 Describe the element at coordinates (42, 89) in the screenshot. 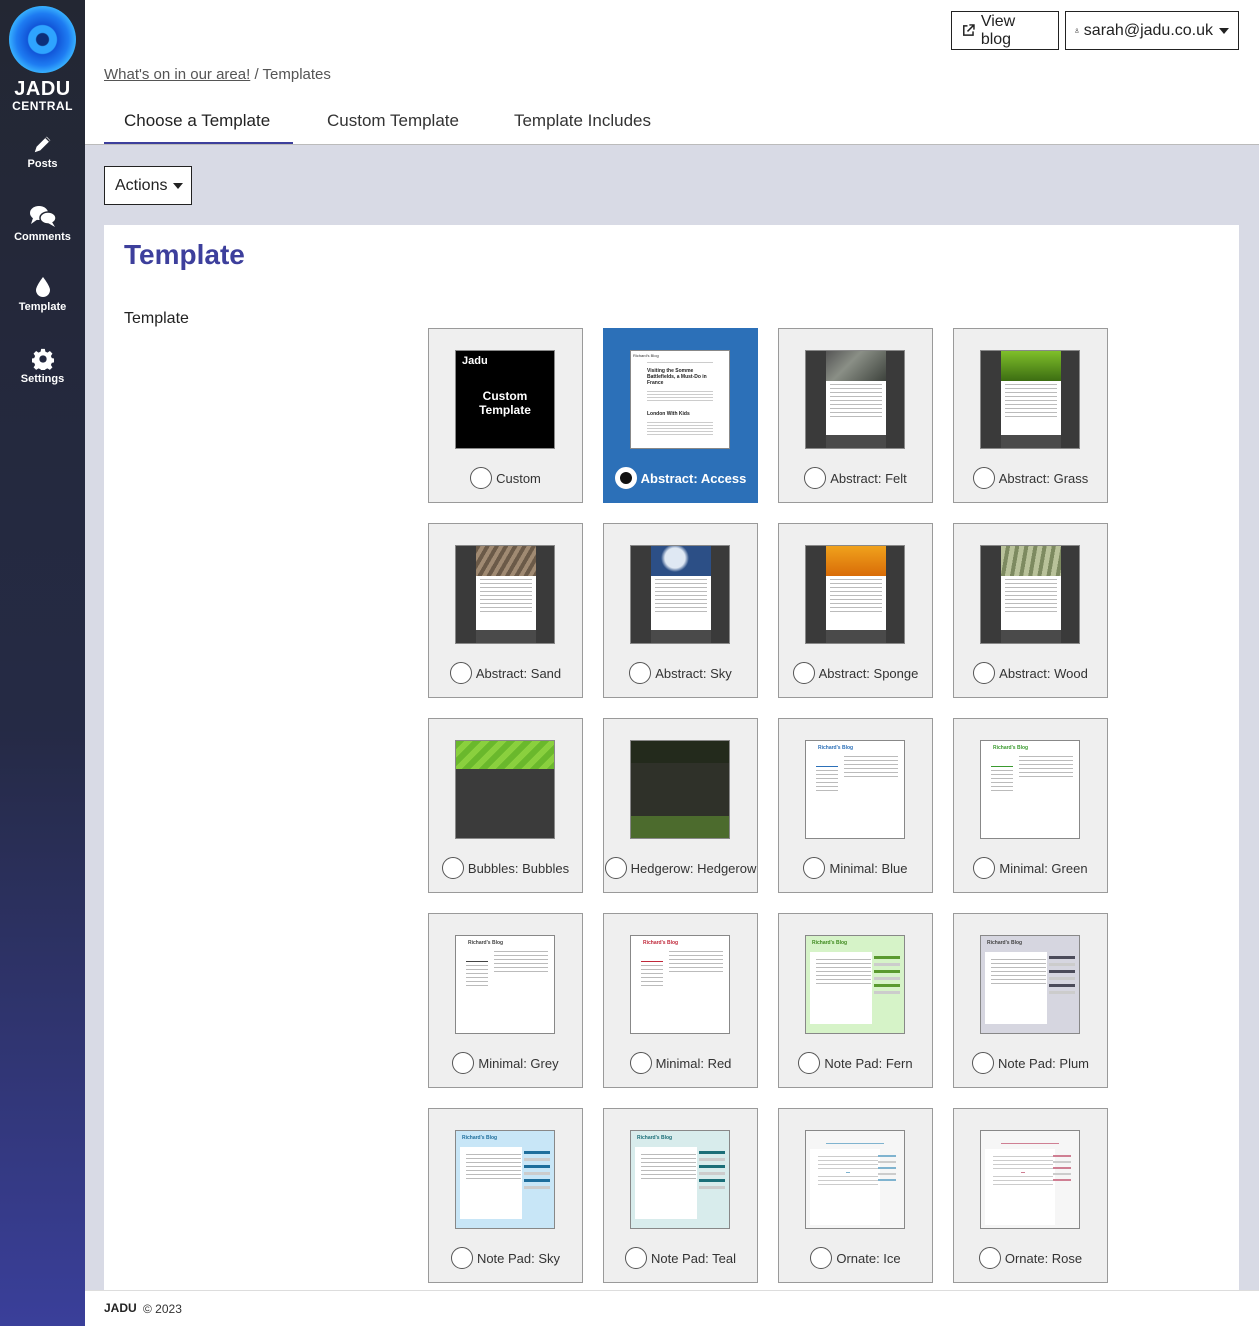

I see `logo-wordmark: JADU` at that location.